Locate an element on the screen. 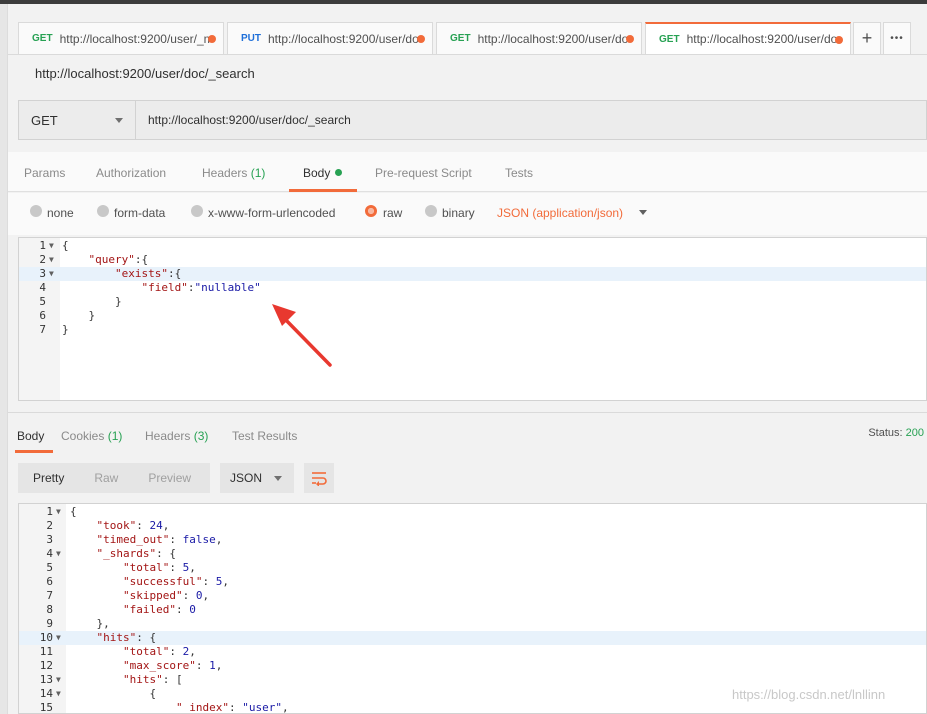  line-number: 9 is located at coordinates (49, 623).